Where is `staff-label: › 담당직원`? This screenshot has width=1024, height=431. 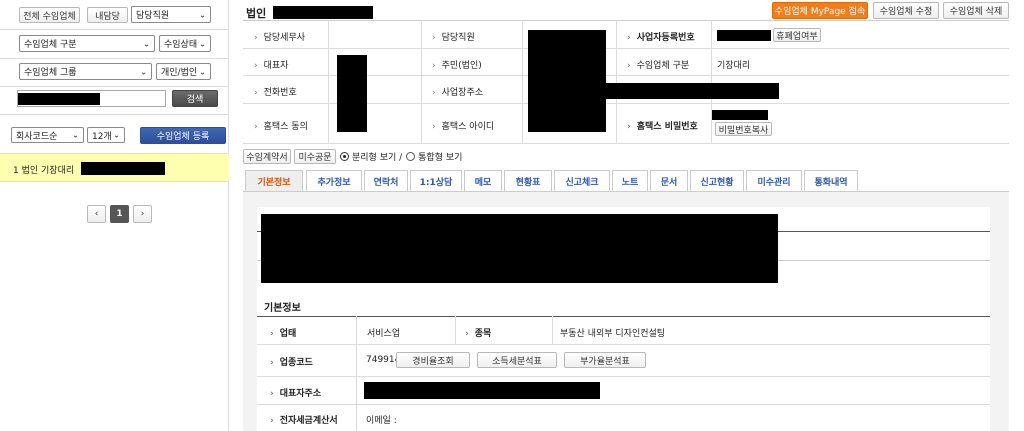 staff-label: › 담당직원 is located at coordinates (453, 38).